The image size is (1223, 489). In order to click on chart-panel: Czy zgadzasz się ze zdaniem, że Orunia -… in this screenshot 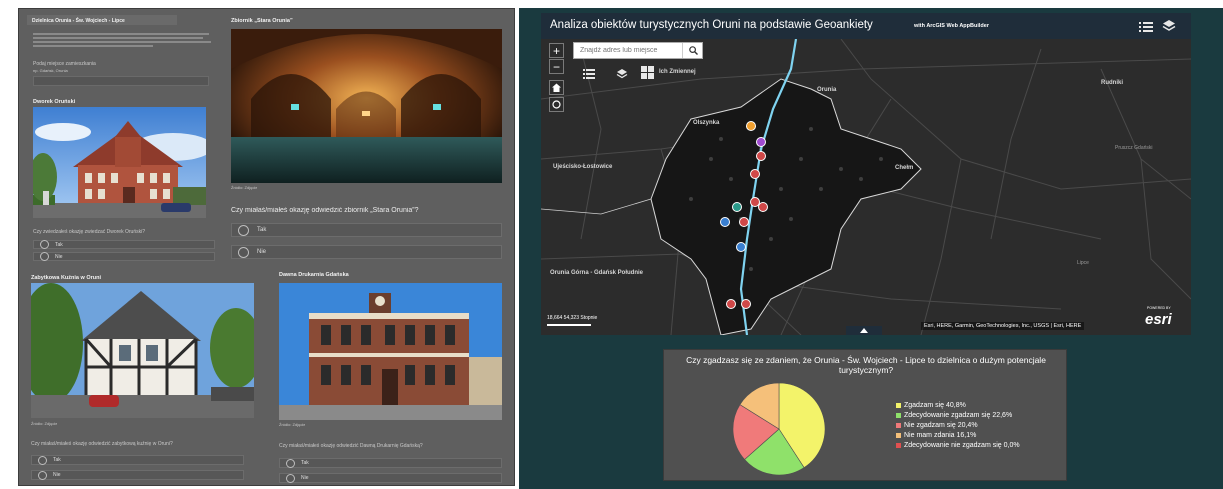, I will do `click(865, 415)`.